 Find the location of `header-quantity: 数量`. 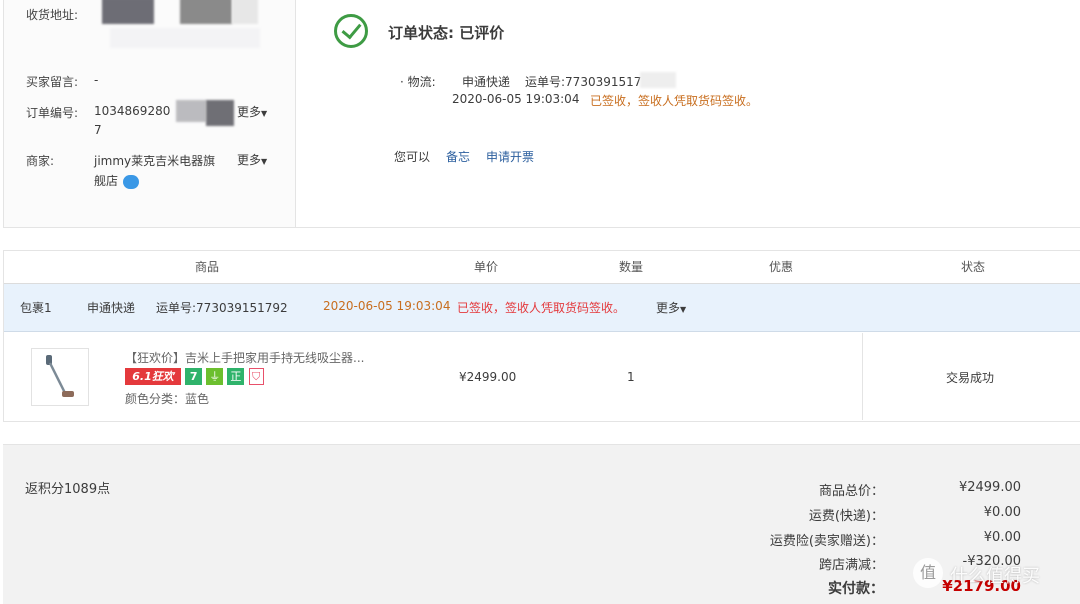

header-quantity: 数量 is located at coordinates (631, 267).